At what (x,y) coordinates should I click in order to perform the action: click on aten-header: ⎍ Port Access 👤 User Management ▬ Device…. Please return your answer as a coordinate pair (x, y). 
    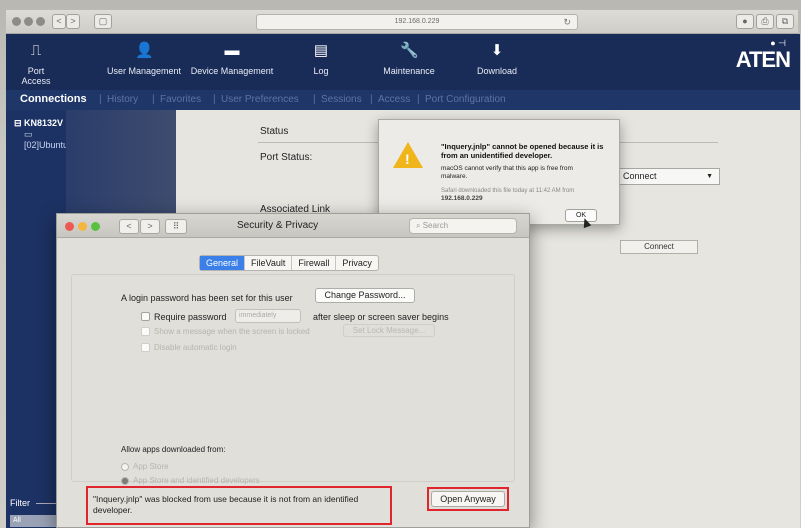
    Looking at the image, I should click on (403, 62).